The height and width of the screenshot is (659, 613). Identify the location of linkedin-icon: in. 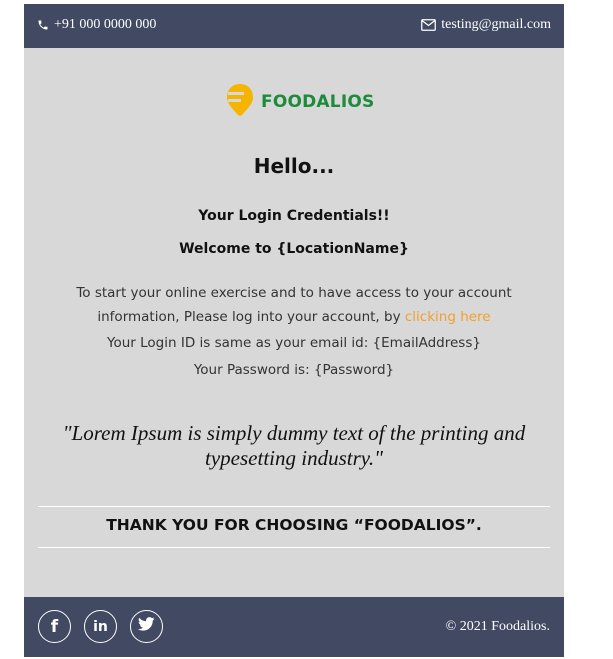
(100, 626).